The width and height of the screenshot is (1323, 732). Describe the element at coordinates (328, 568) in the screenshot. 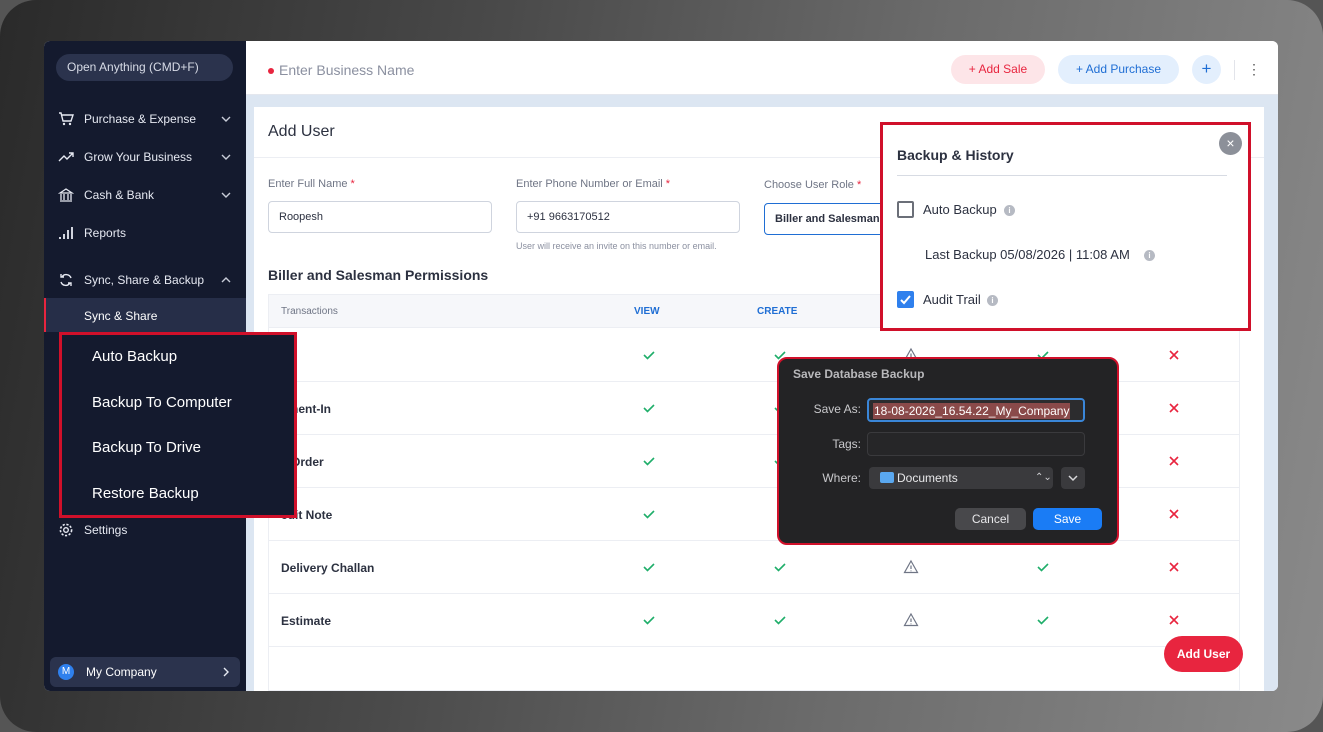

I see `row-name: Delivery Challan` at that location.